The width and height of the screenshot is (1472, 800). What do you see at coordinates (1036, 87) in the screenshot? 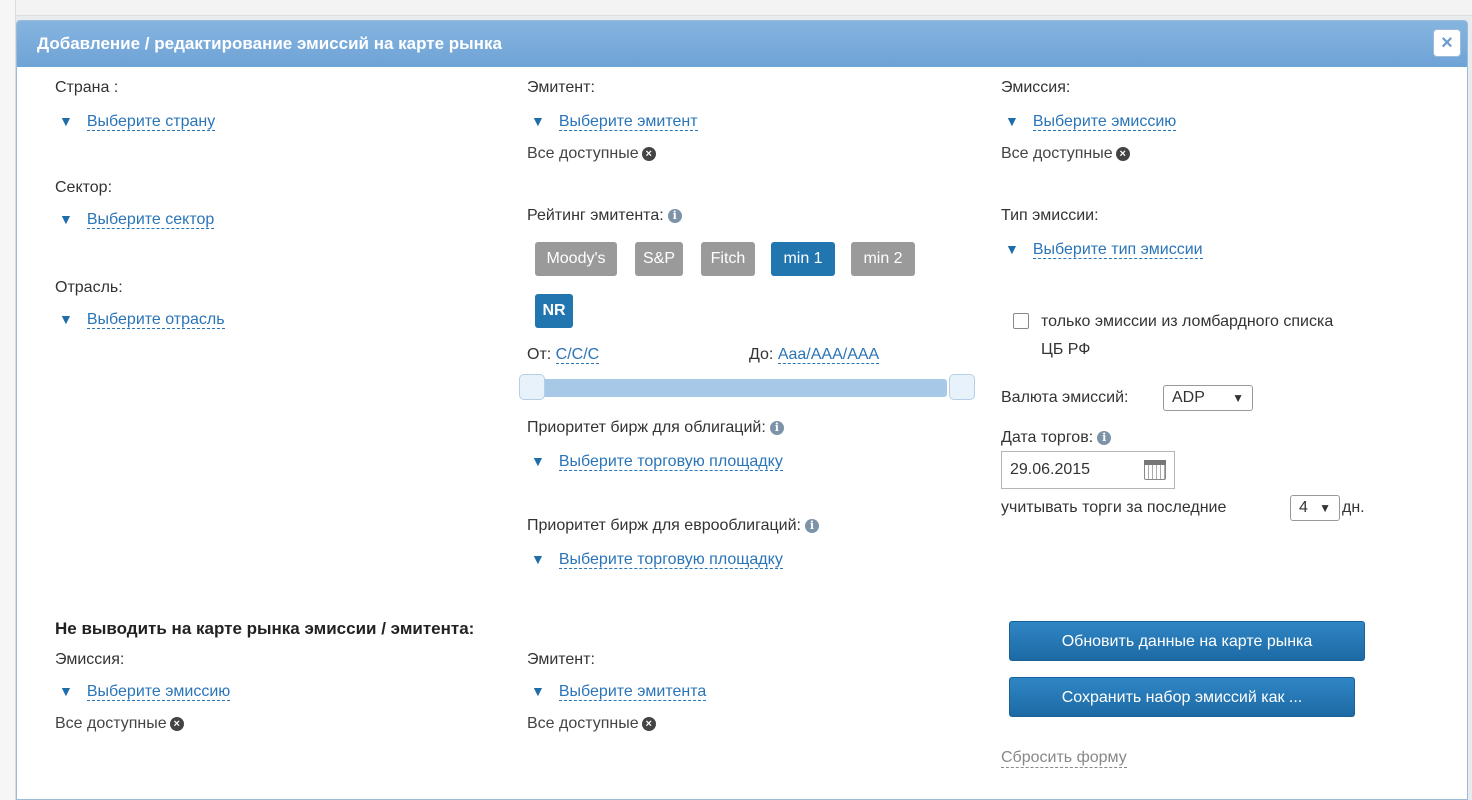
I see `emission-label: Эмиссия:` at bounding box center [1036, 87].